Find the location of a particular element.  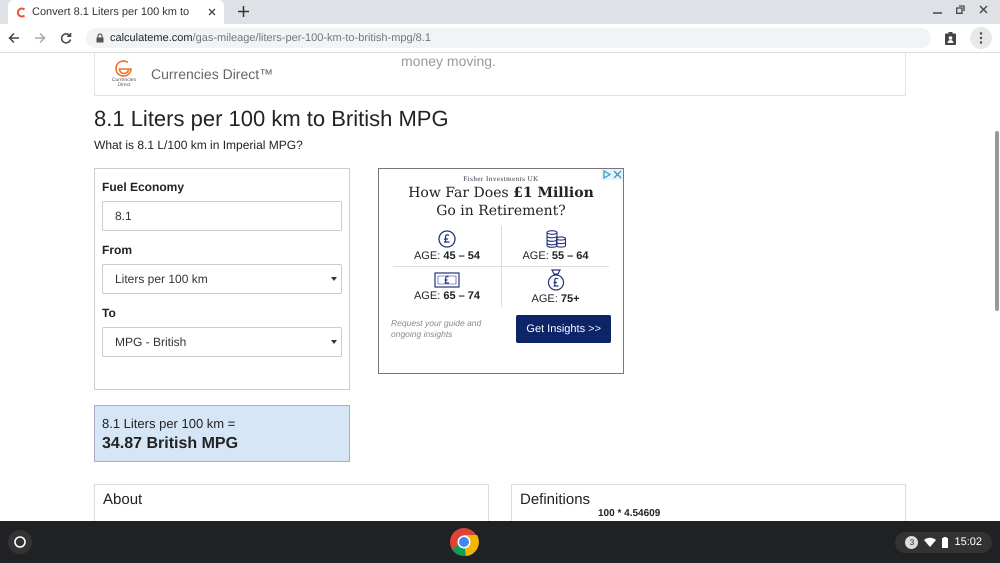

site-favicon is located at coordinates (21, 12).